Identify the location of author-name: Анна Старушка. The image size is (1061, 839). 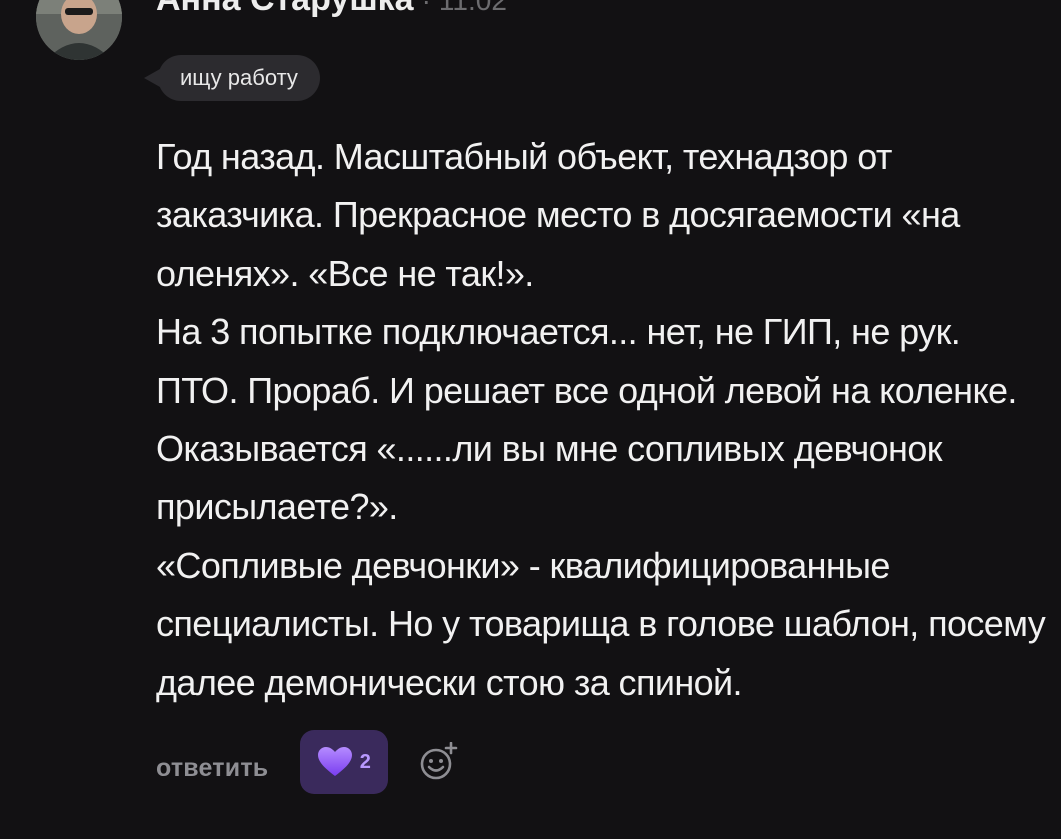
(285, 9).